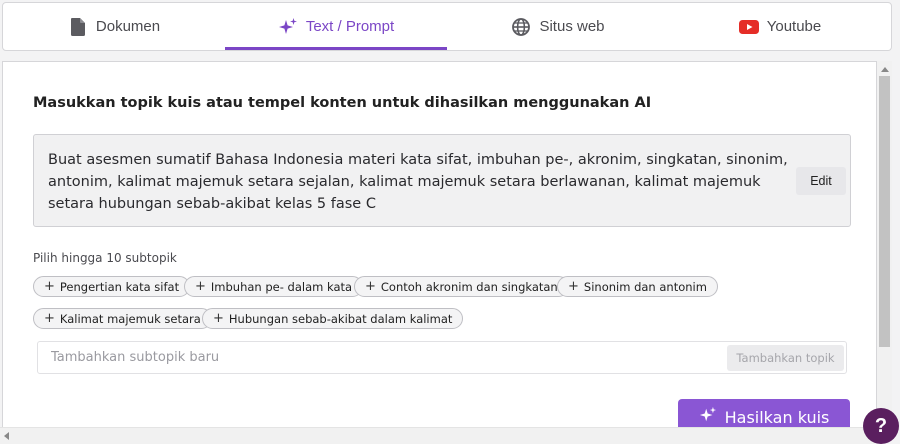 The image size is (900, 444). I want to click on generate-label: Hasilkan kuis, so click(777, 417).